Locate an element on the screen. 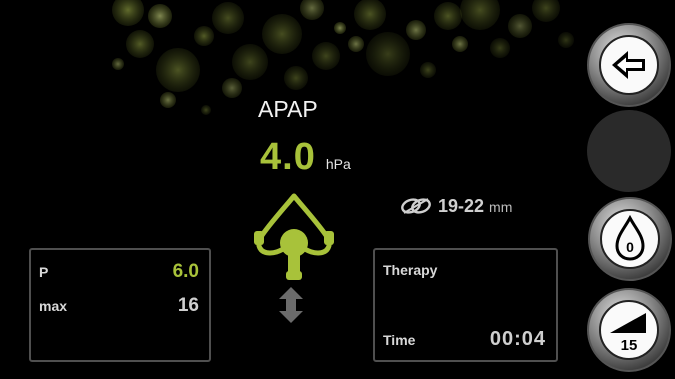 Image resolution: width=675 pixels, height=379 pixels. therapy-time-row: Time 00:04 is located at coordinates (464, 339).